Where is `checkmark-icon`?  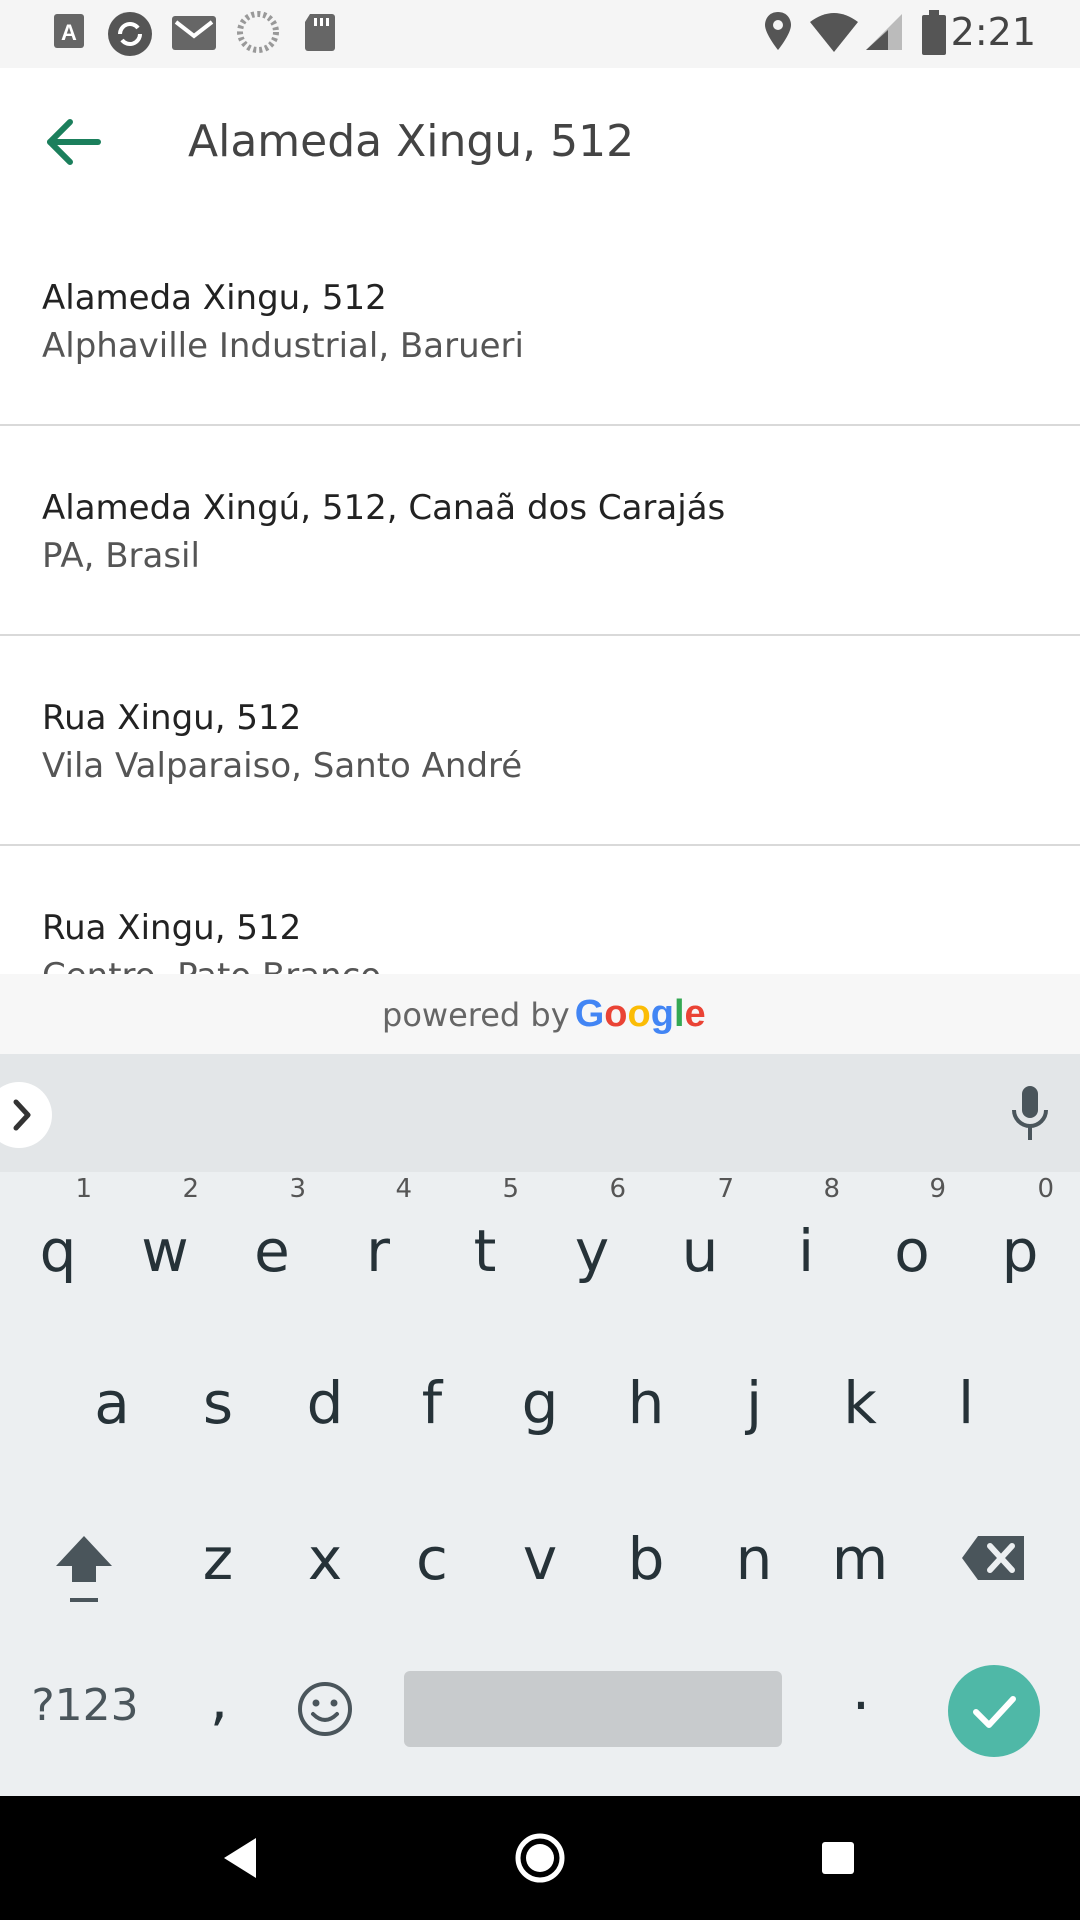
checkmark-icon is located at coordinates (994, 1712).